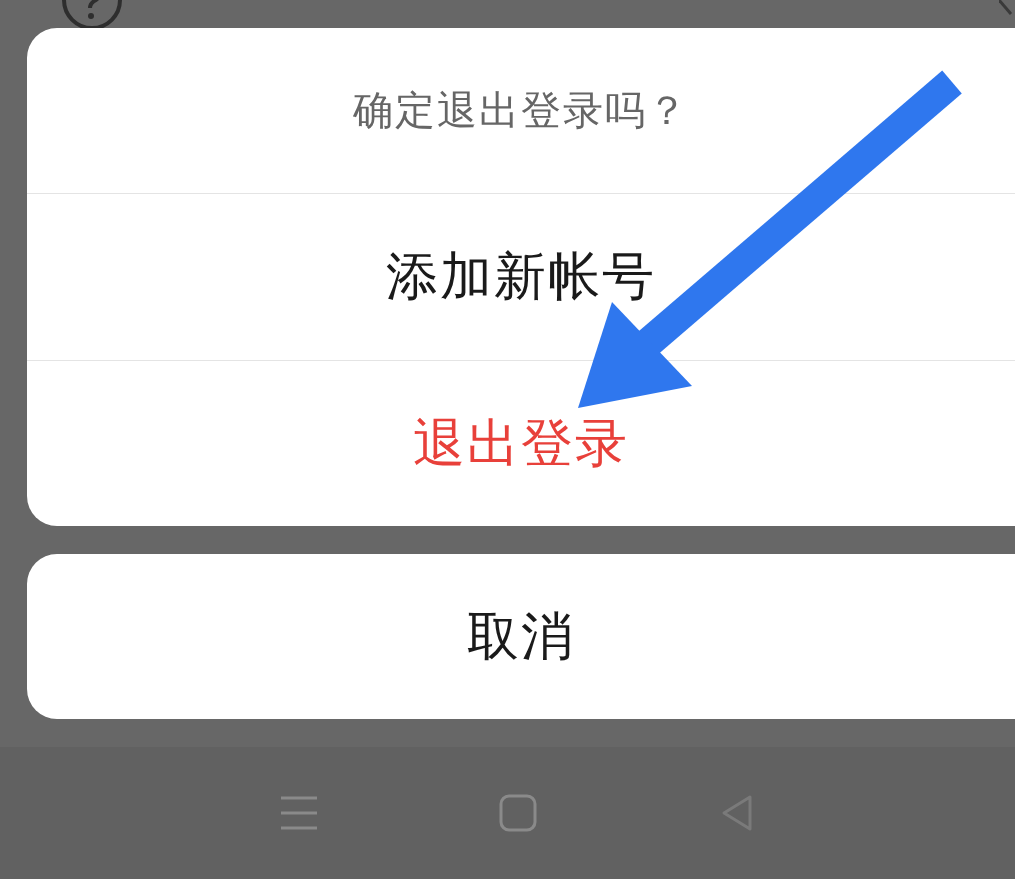 This screenshot has height=879, width=1015. What do you see at coordinates (92, 15) in the screenshot?
I see `help-icon` at bounding box center [92, 15].